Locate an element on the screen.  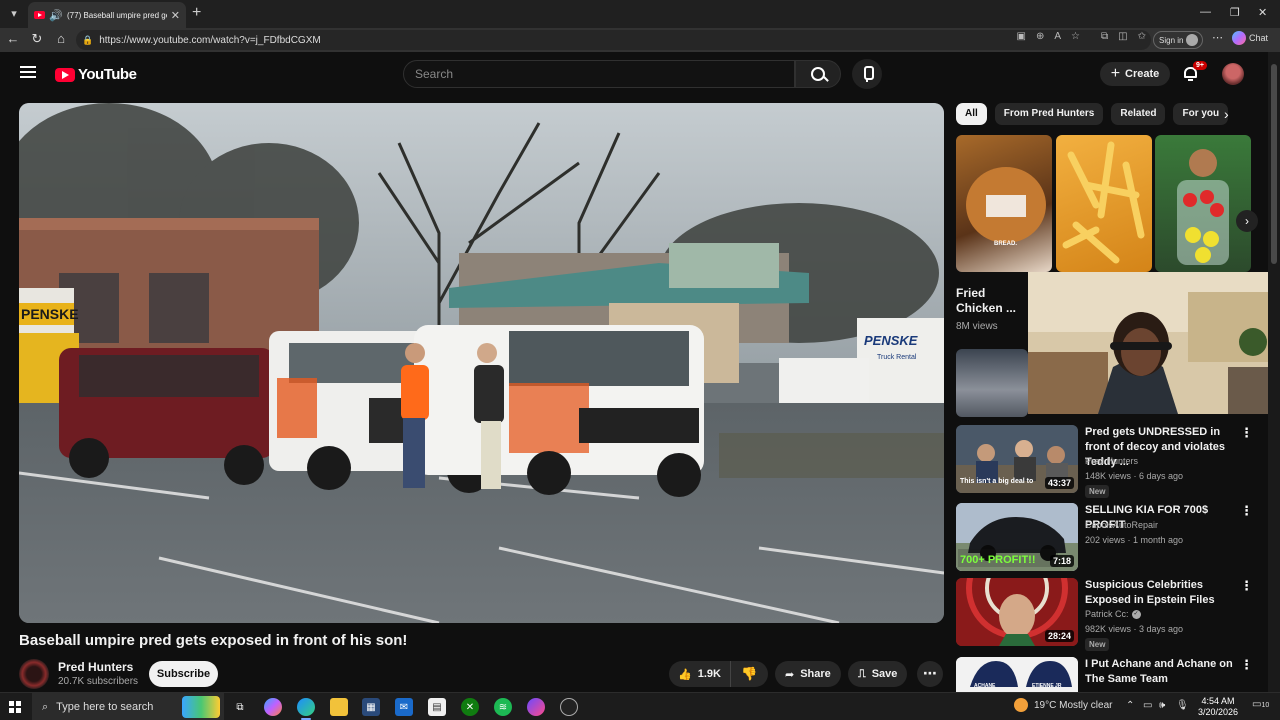
volume-icon: 🕪 is located at coordinates (1162, 705).